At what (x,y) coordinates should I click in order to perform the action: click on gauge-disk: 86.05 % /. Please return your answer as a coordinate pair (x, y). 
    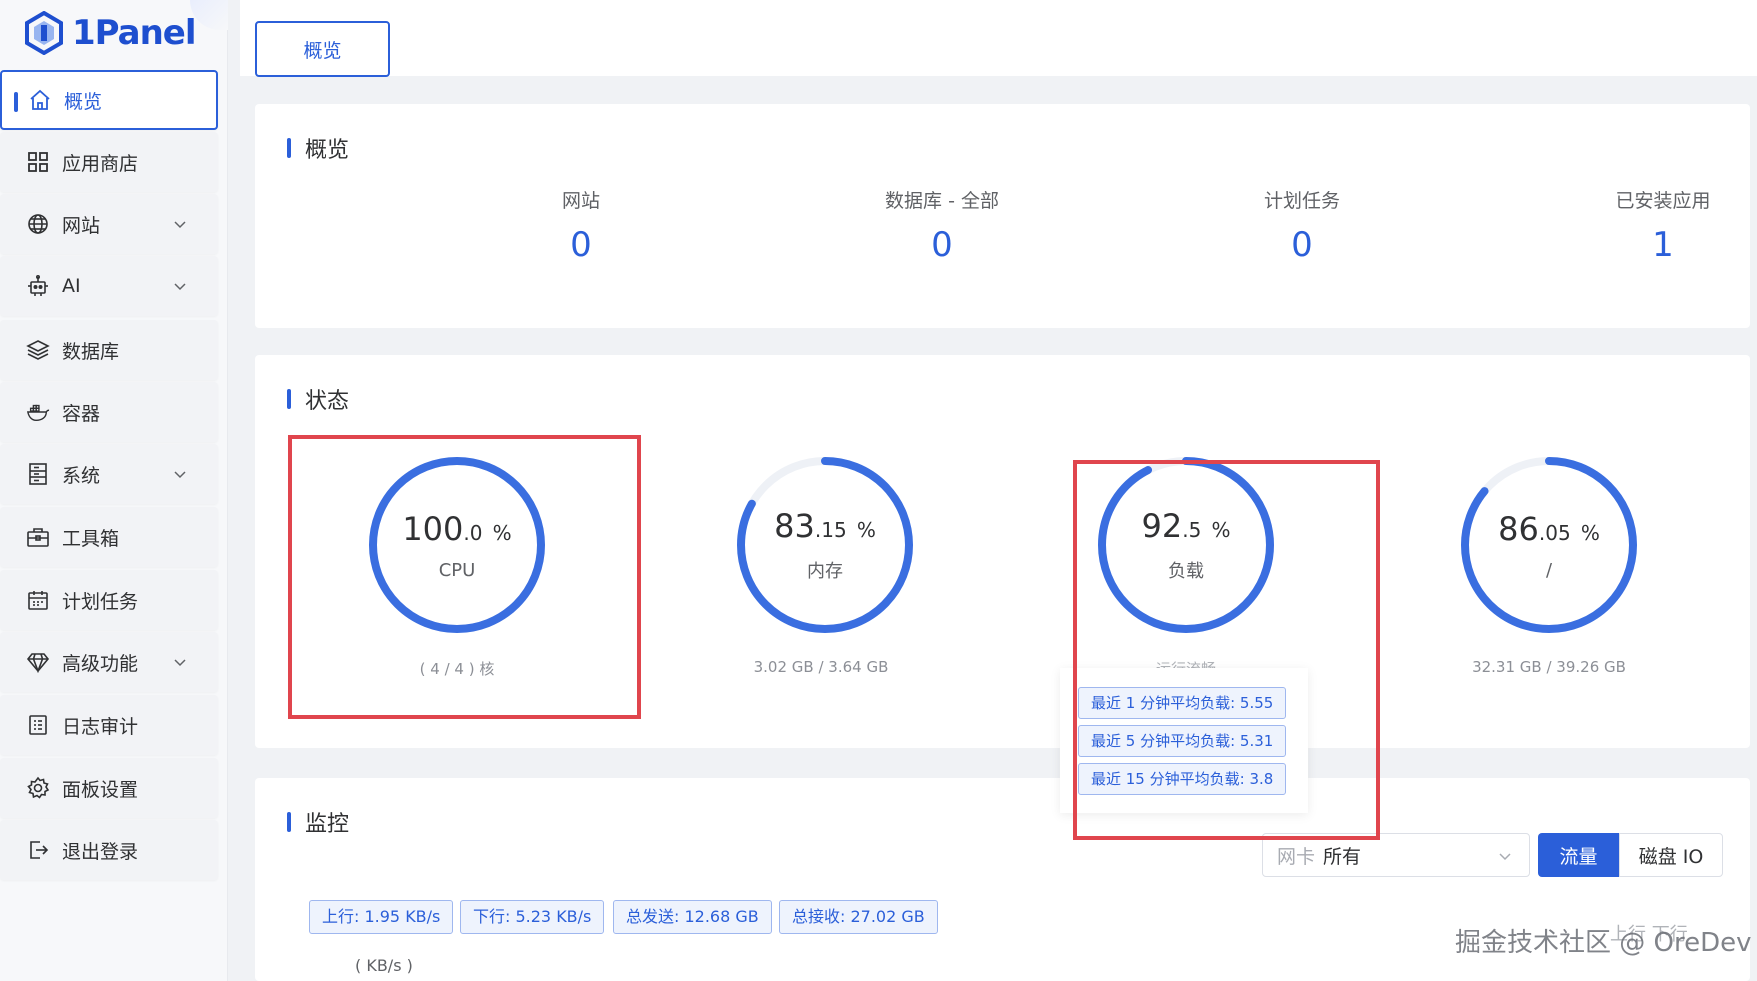
    Looking at the image, I should click on (1549, 545).